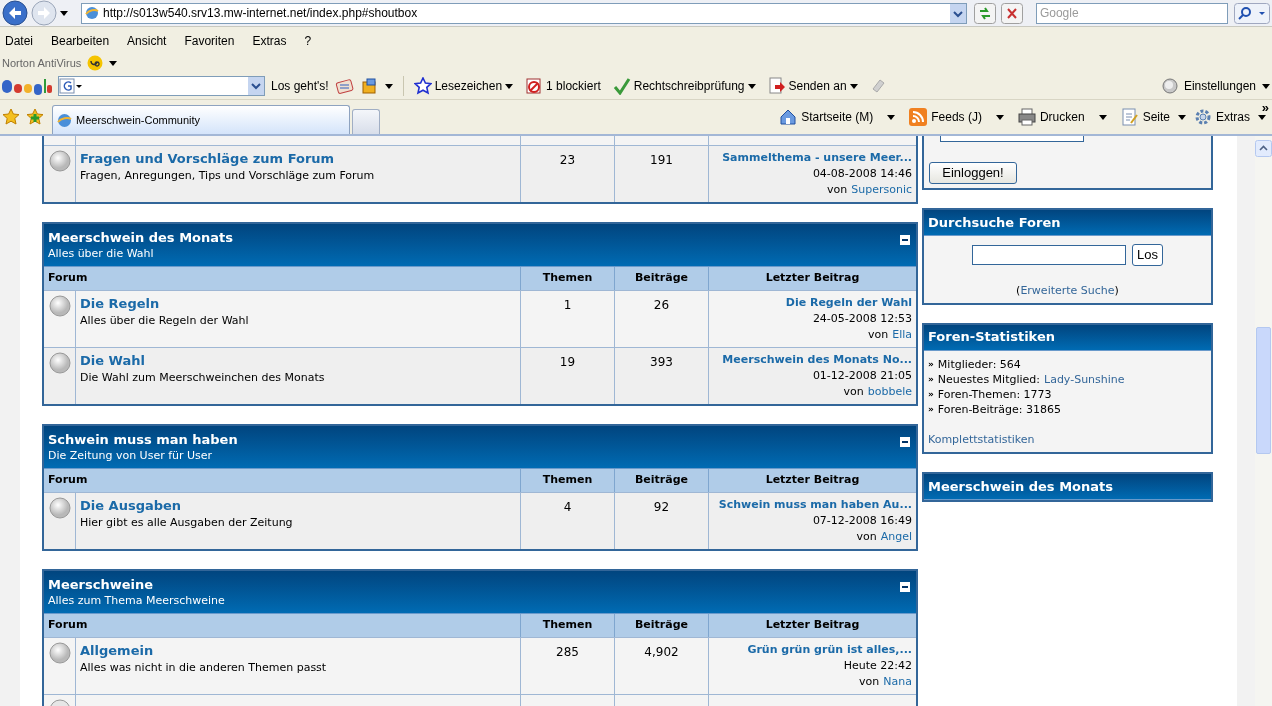  Describe the element at coordinates (468, 86) in the screenshot. I see `toolbar-button: Lesezeichen` at that location.